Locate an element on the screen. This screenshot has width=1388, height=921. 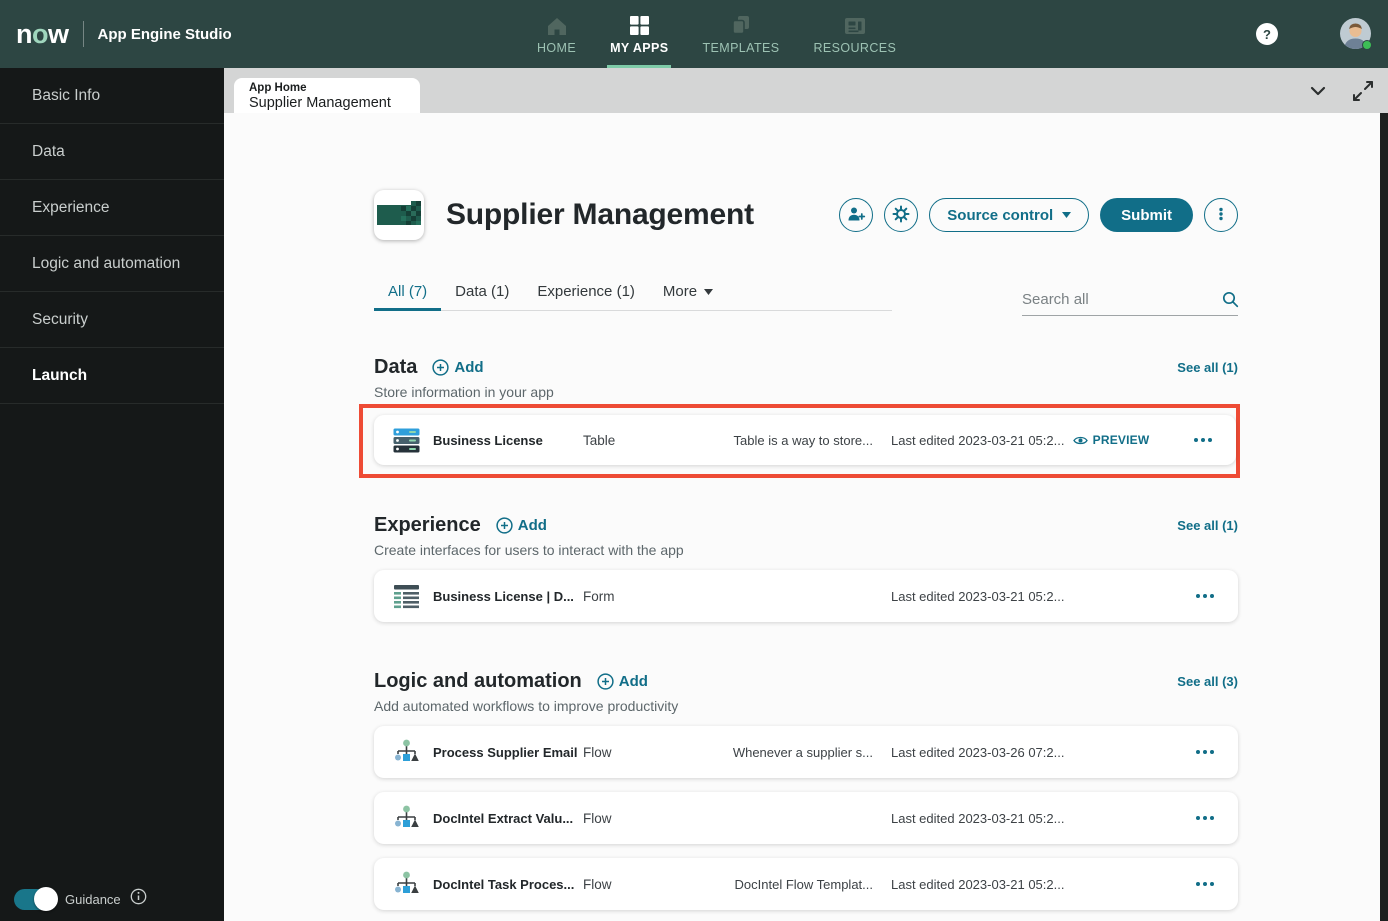
filter-tabs: All (7) Data (1) Experience (1) More is located at coordinates (633, 297).